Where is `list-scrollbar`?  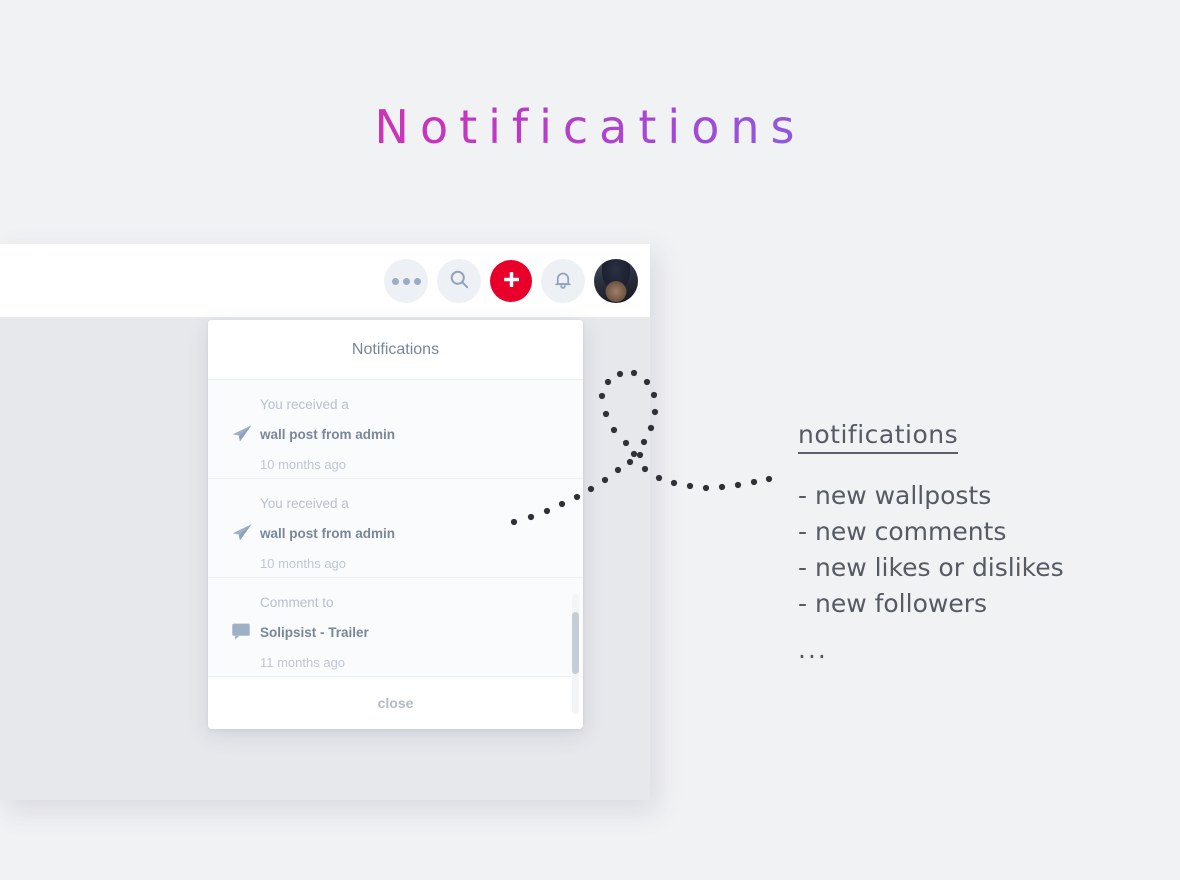
list-scrollbar is located at coordinates (575, 654).